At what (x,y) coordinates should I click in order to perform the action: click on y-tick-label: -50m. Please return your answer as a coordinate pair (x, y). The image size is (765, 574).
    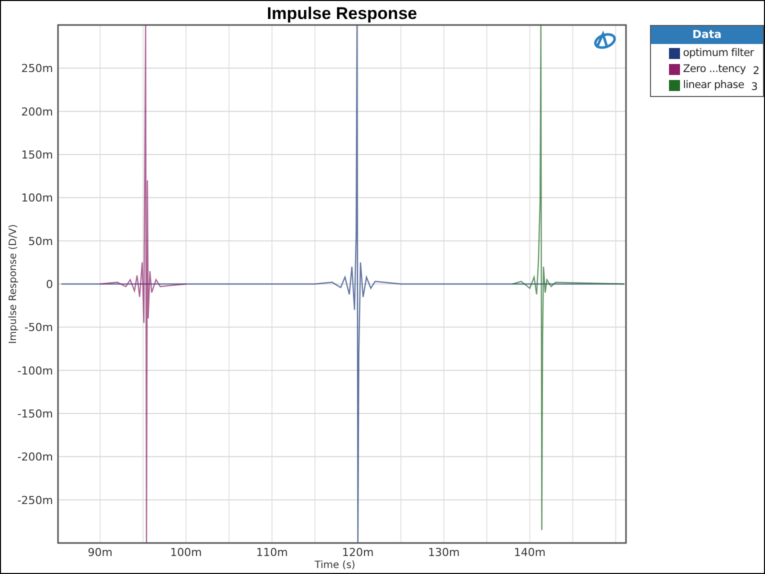
    Looking at the image, I should click on (38, 327).